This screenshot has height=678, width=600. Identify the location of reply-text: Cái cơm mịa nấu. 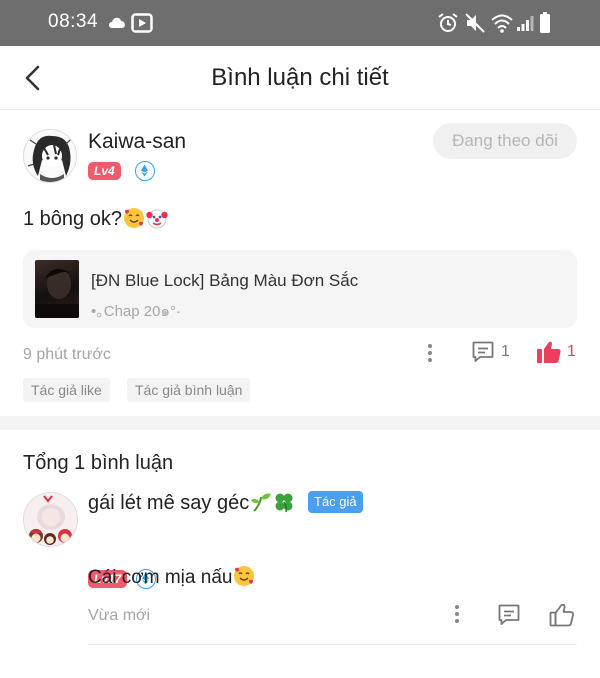
(171, 577).